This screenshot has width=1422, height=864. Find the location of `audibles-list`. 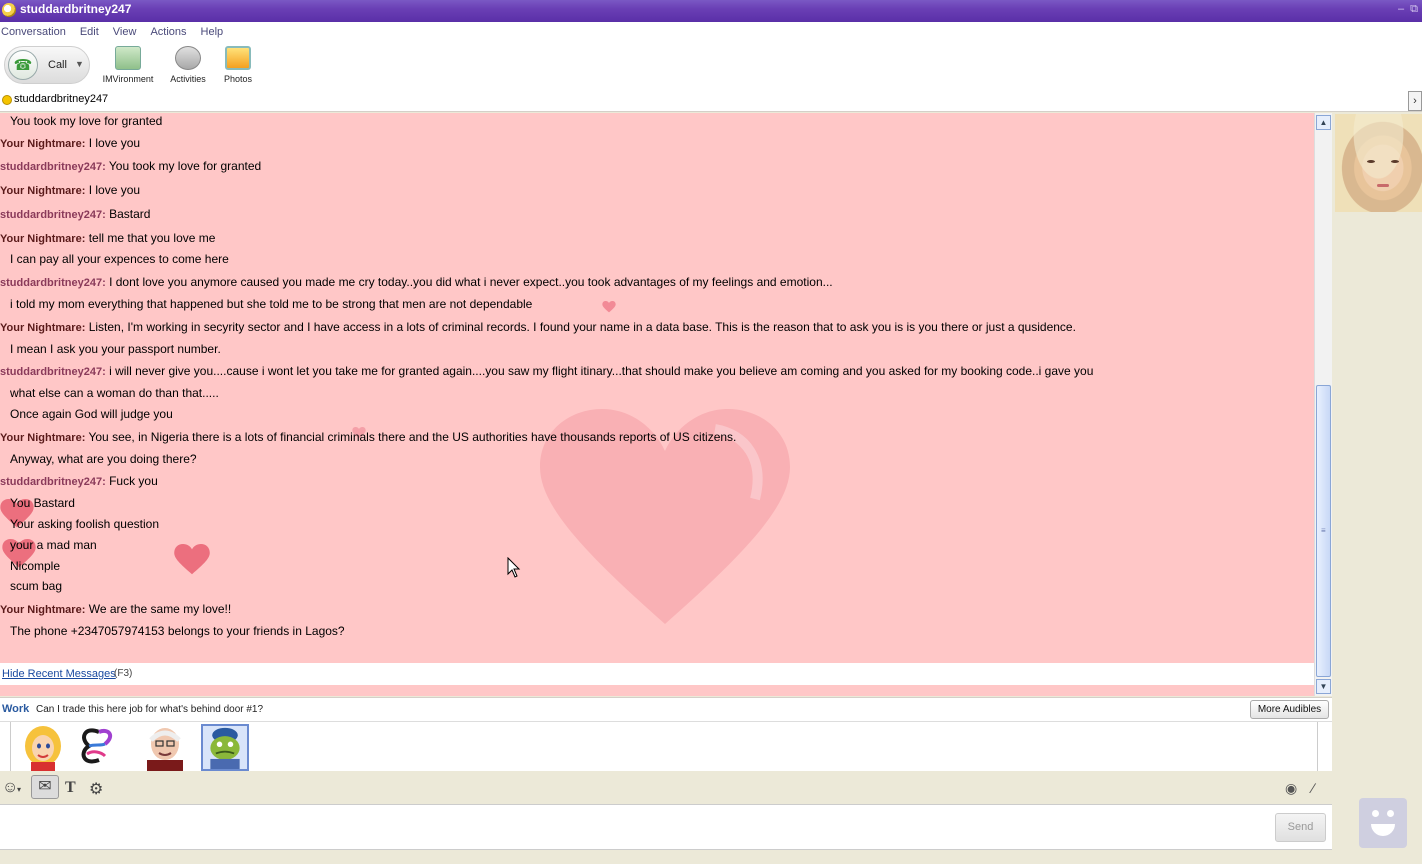

audibles-list is located at coordinates (664, 747).